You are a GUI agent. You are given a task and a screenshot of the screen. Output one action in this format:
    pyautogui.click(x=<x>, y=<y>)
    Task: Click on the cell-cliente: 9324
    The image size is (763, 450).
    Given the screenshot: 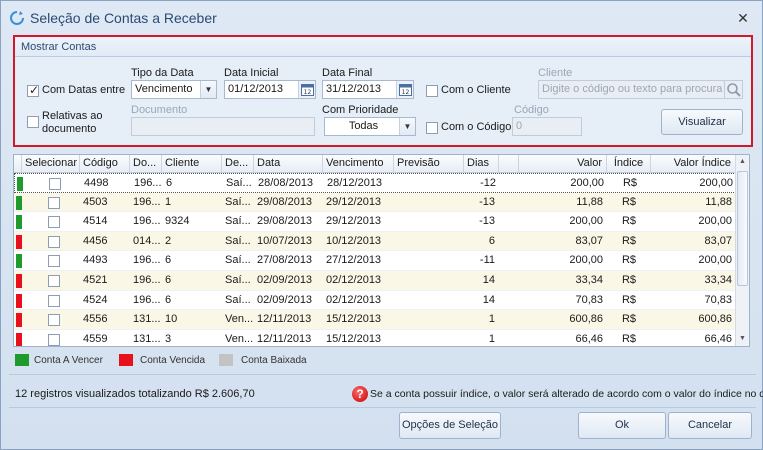 What is the action you would take?
    pyautogui.click(x=177, y=221)
    